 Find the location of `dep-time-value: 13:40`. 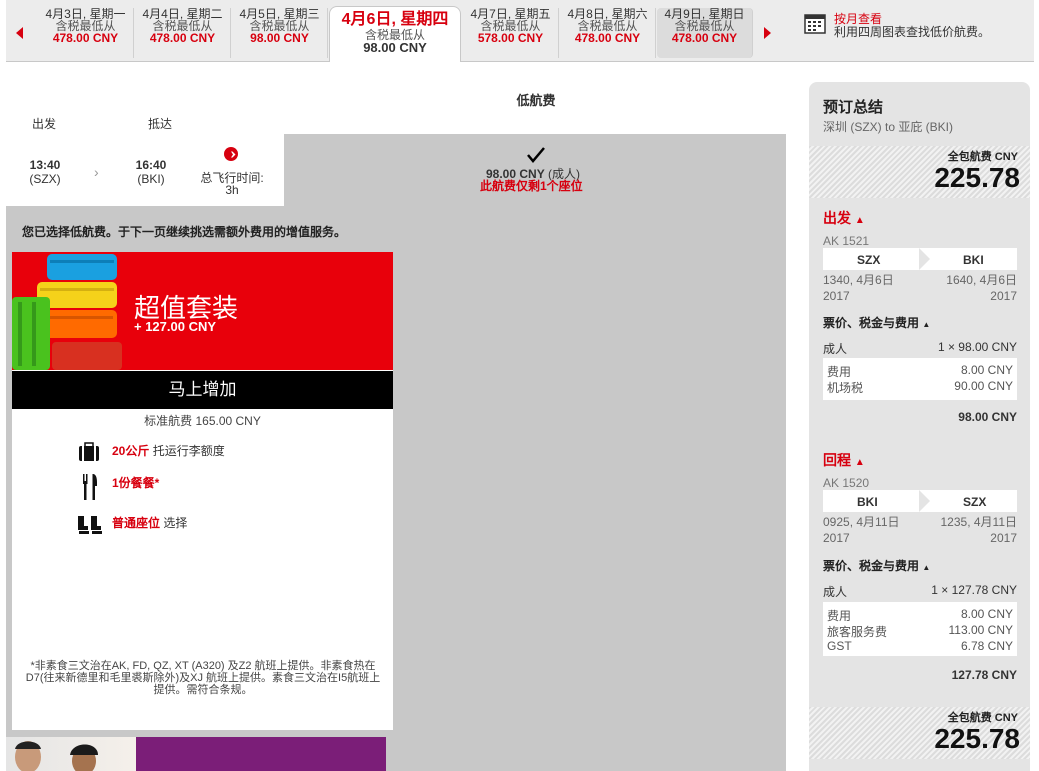

dep-time-value: 13:40 is located at coordinates (45, 165).